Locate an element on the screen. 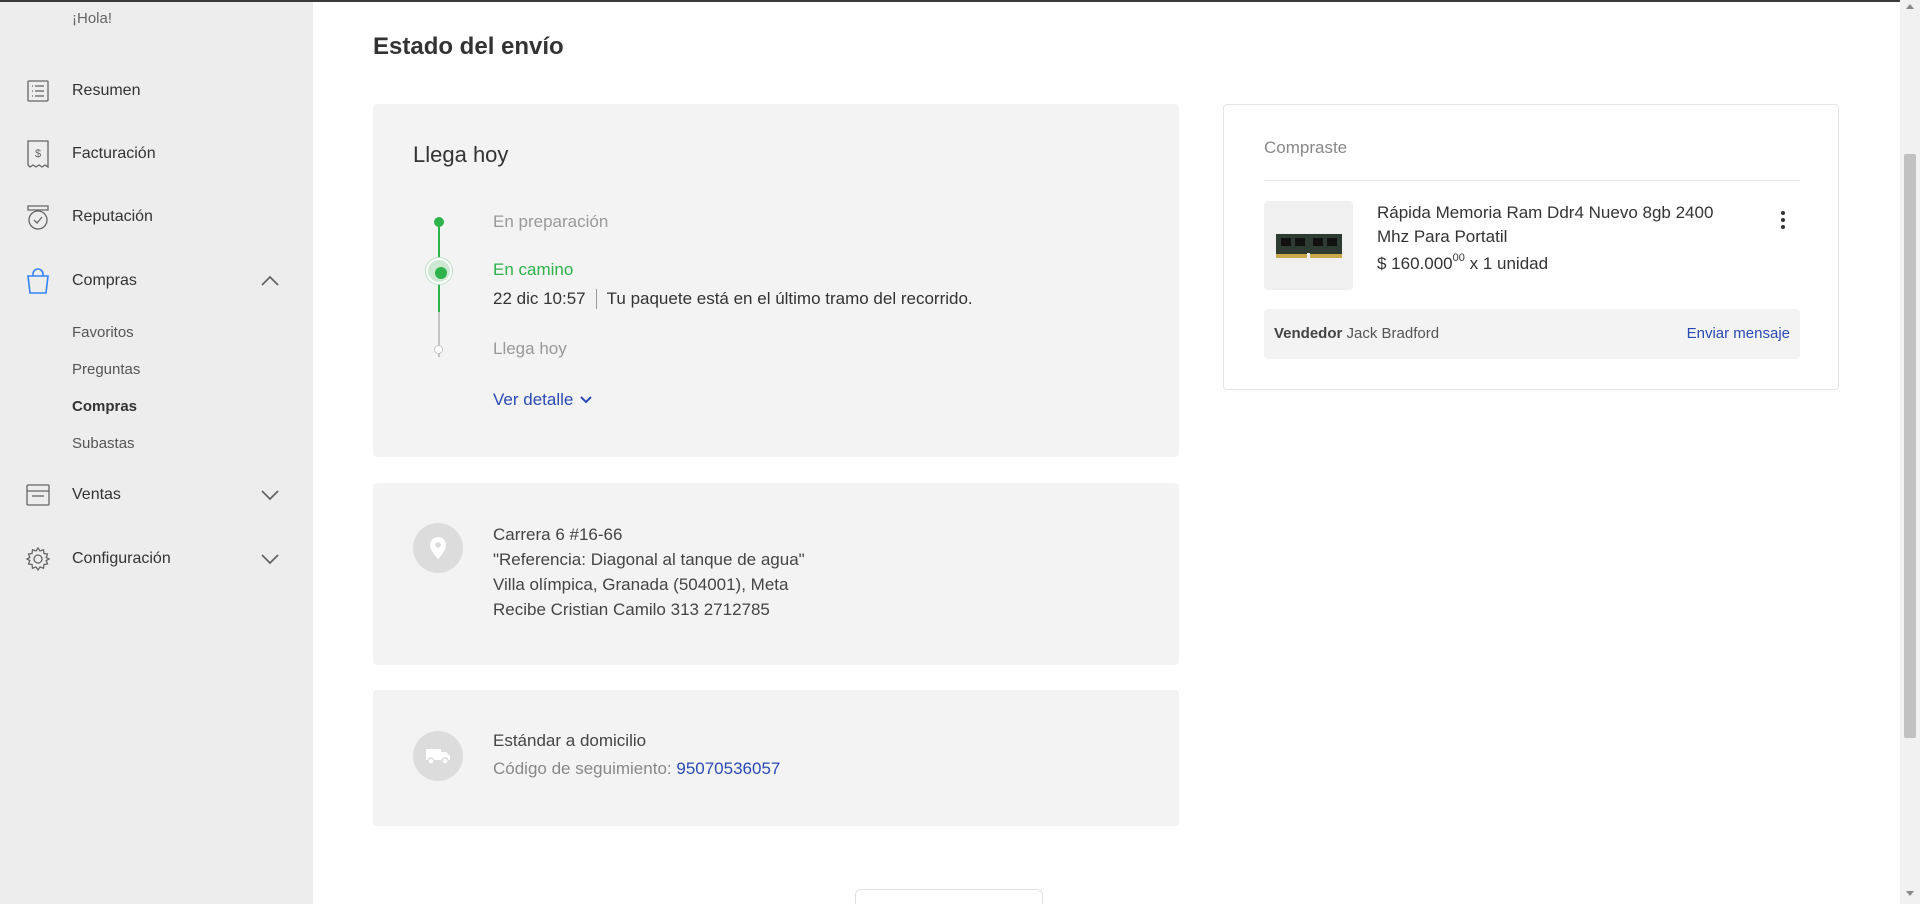 The image size is (1920, 904). timeline-dot-pending is located at coordinates (438, 349).